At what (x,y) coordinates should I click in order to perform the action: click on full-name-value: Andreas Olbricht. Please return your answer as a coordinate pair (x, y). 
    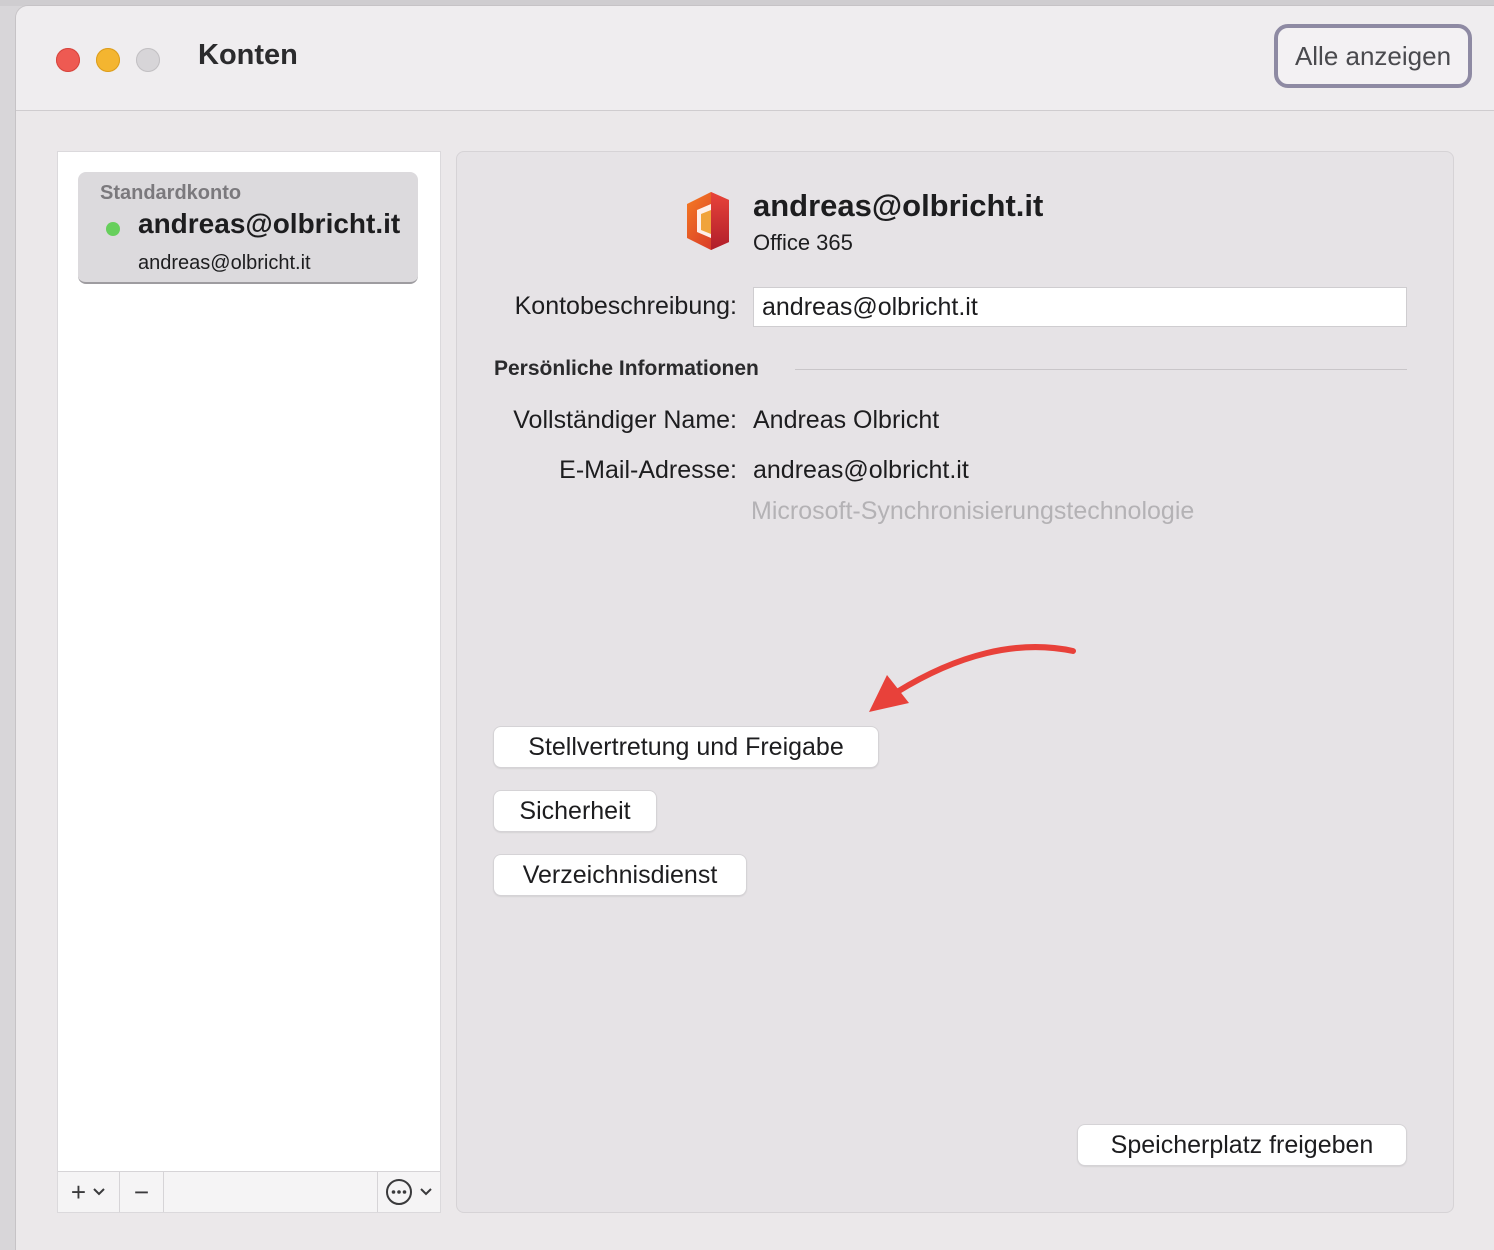
    Looking at the image, I should click on (846, 420).